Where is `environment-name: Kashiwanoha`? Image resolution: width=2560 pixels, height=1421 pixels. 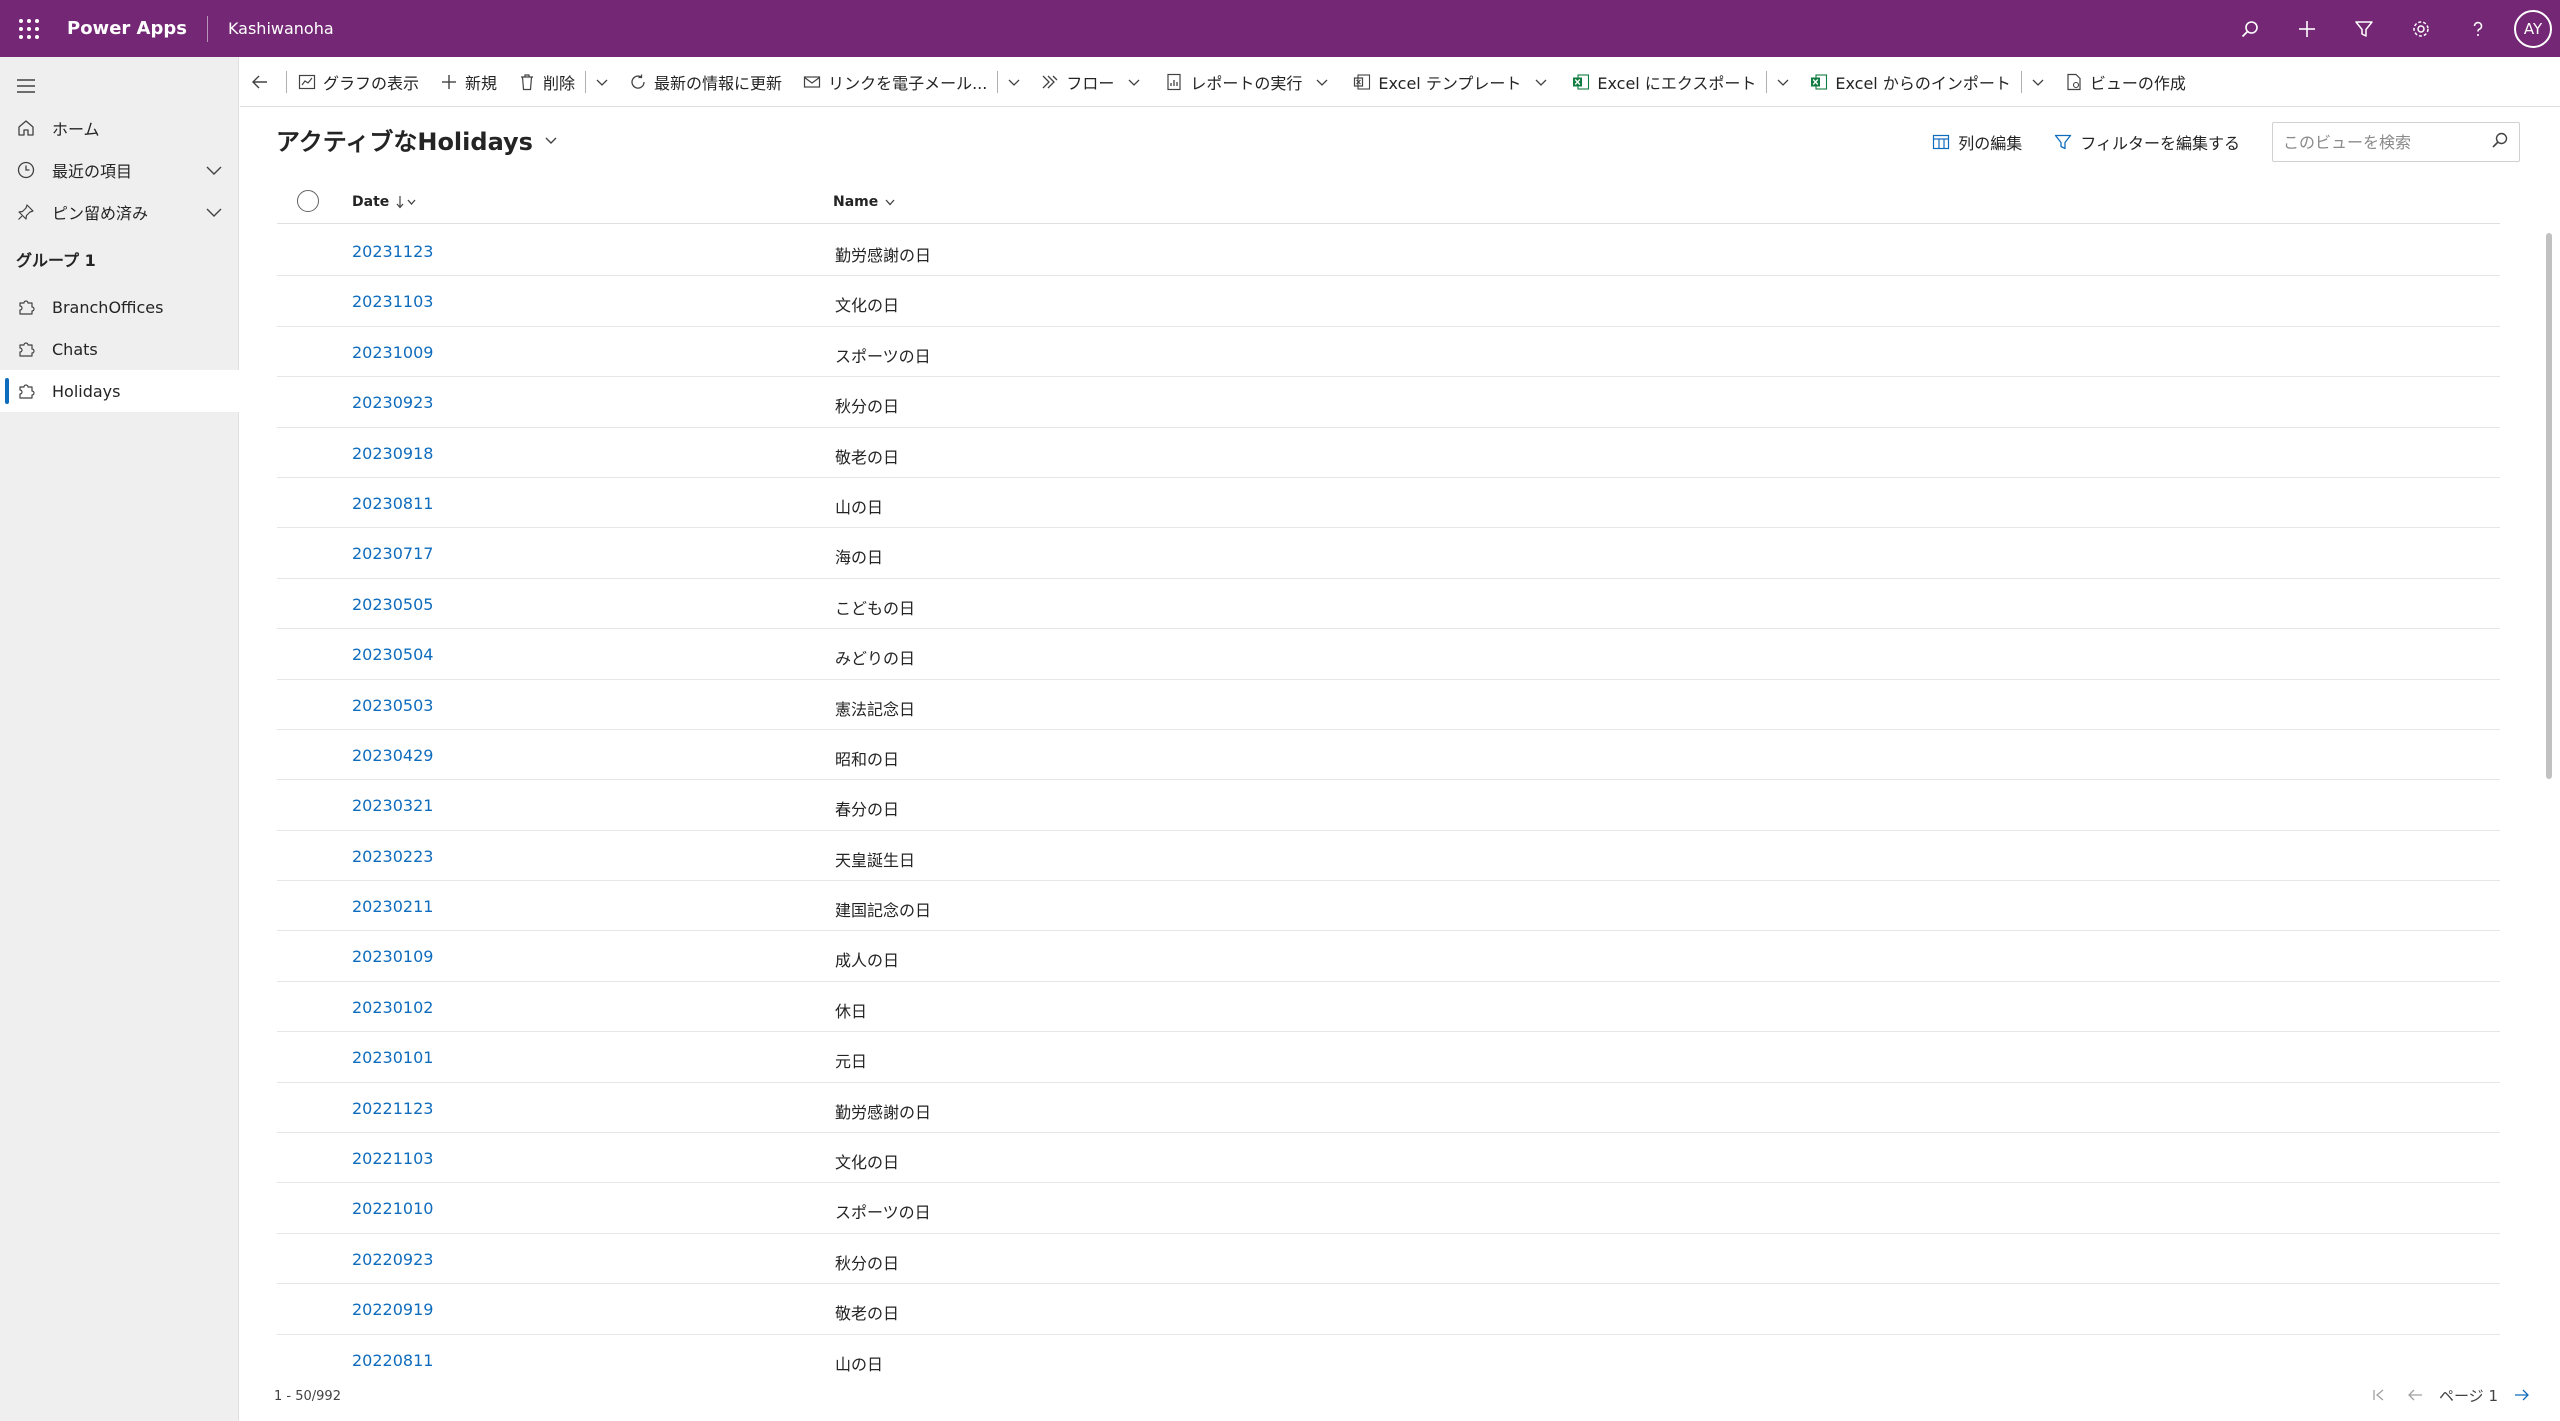 environment-name: Kashiwanoha is located at coordinates (281, 28).